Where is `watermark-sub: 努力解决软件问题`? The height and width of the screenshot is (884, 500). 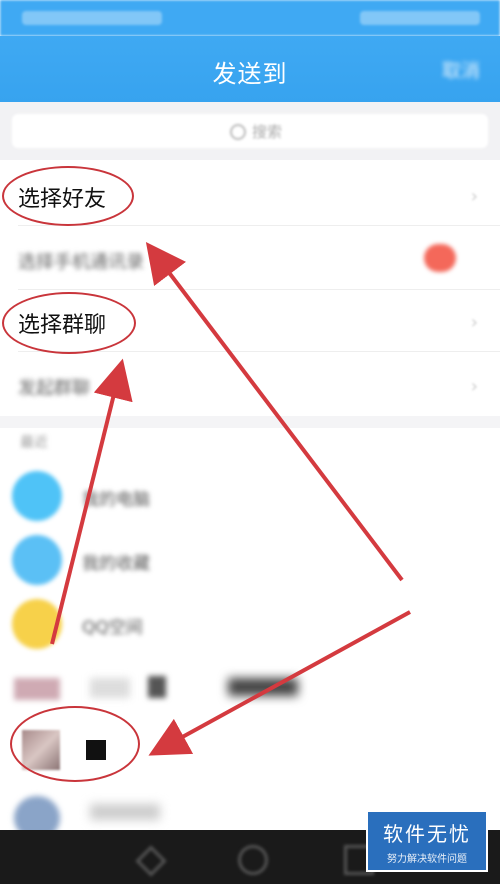
watermark-sub: 努力解决软件问题 is located at coordinates (427, 859).